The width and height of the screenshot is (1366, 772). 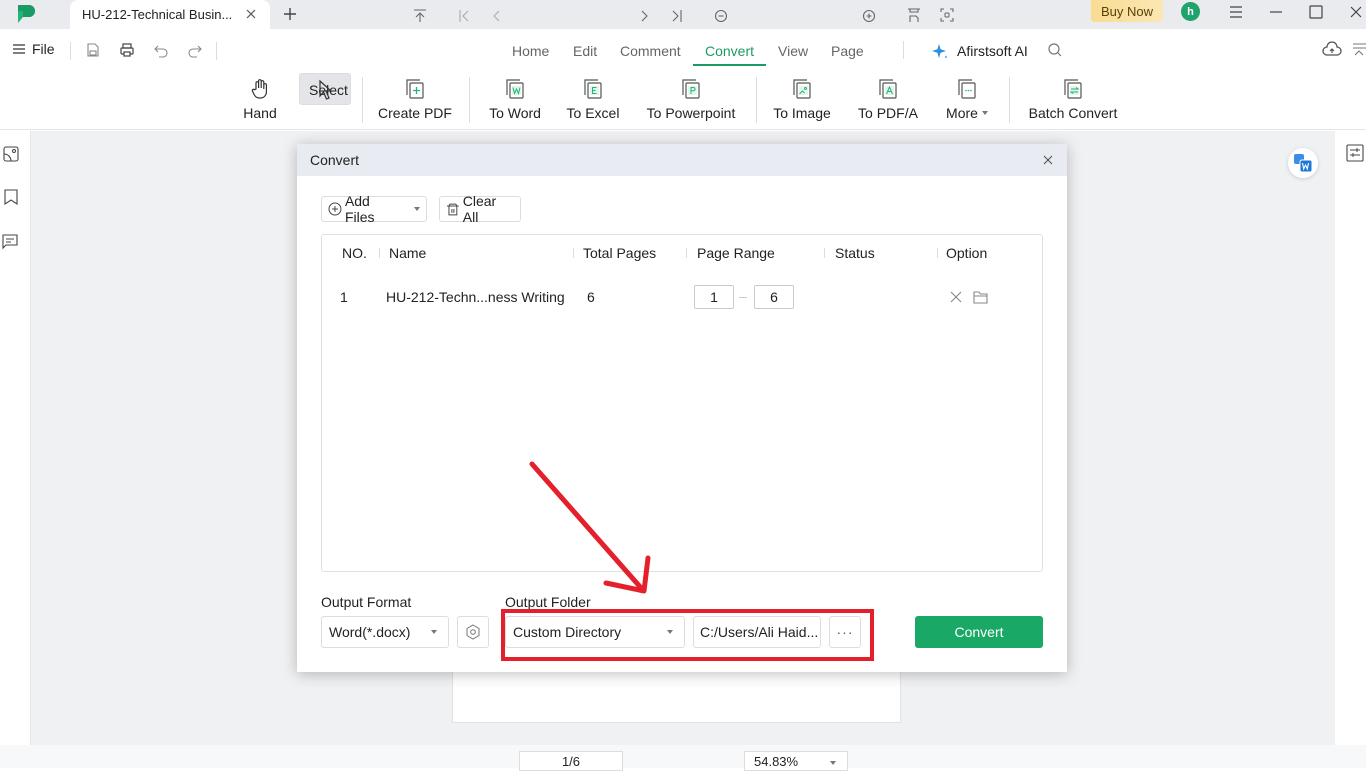 I want to click on scroll-to-top-icon, so click(x=420, y=15).